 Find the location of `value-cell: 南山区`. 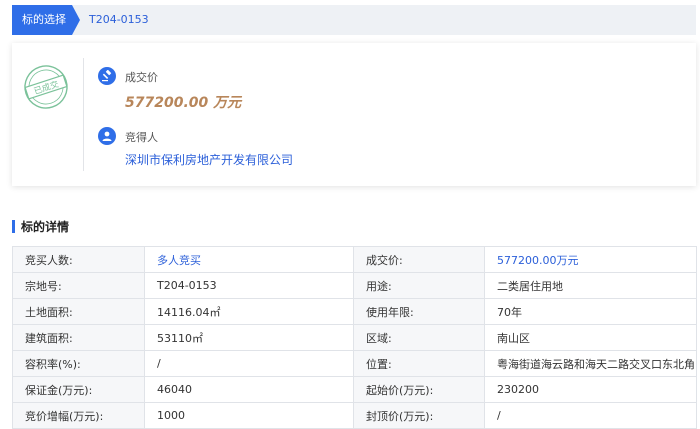

value-cell: 南山区 is located at coordinates (590, 337).